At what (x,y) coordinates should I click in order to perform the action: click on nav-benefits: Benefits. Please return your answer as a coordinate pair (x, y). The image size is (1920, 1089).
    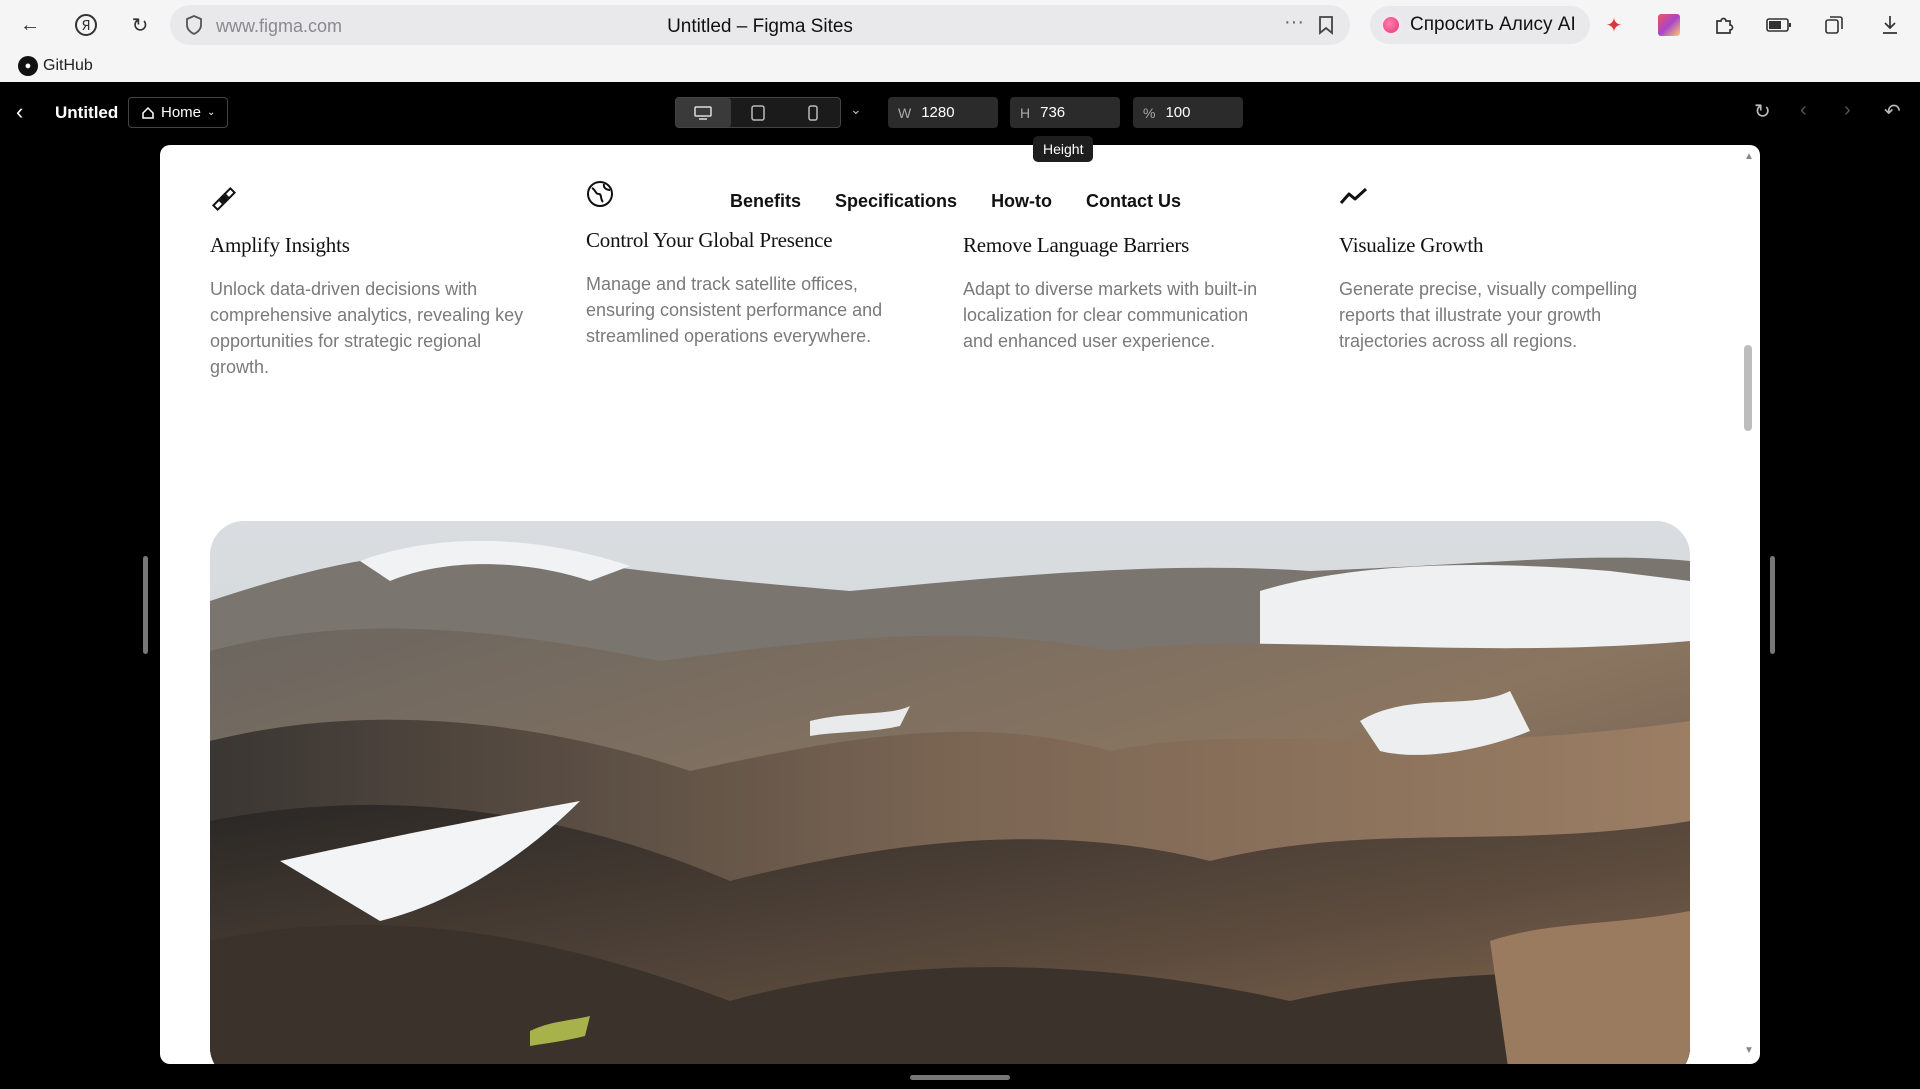
    Looking at the image, I should click on (765, 201).